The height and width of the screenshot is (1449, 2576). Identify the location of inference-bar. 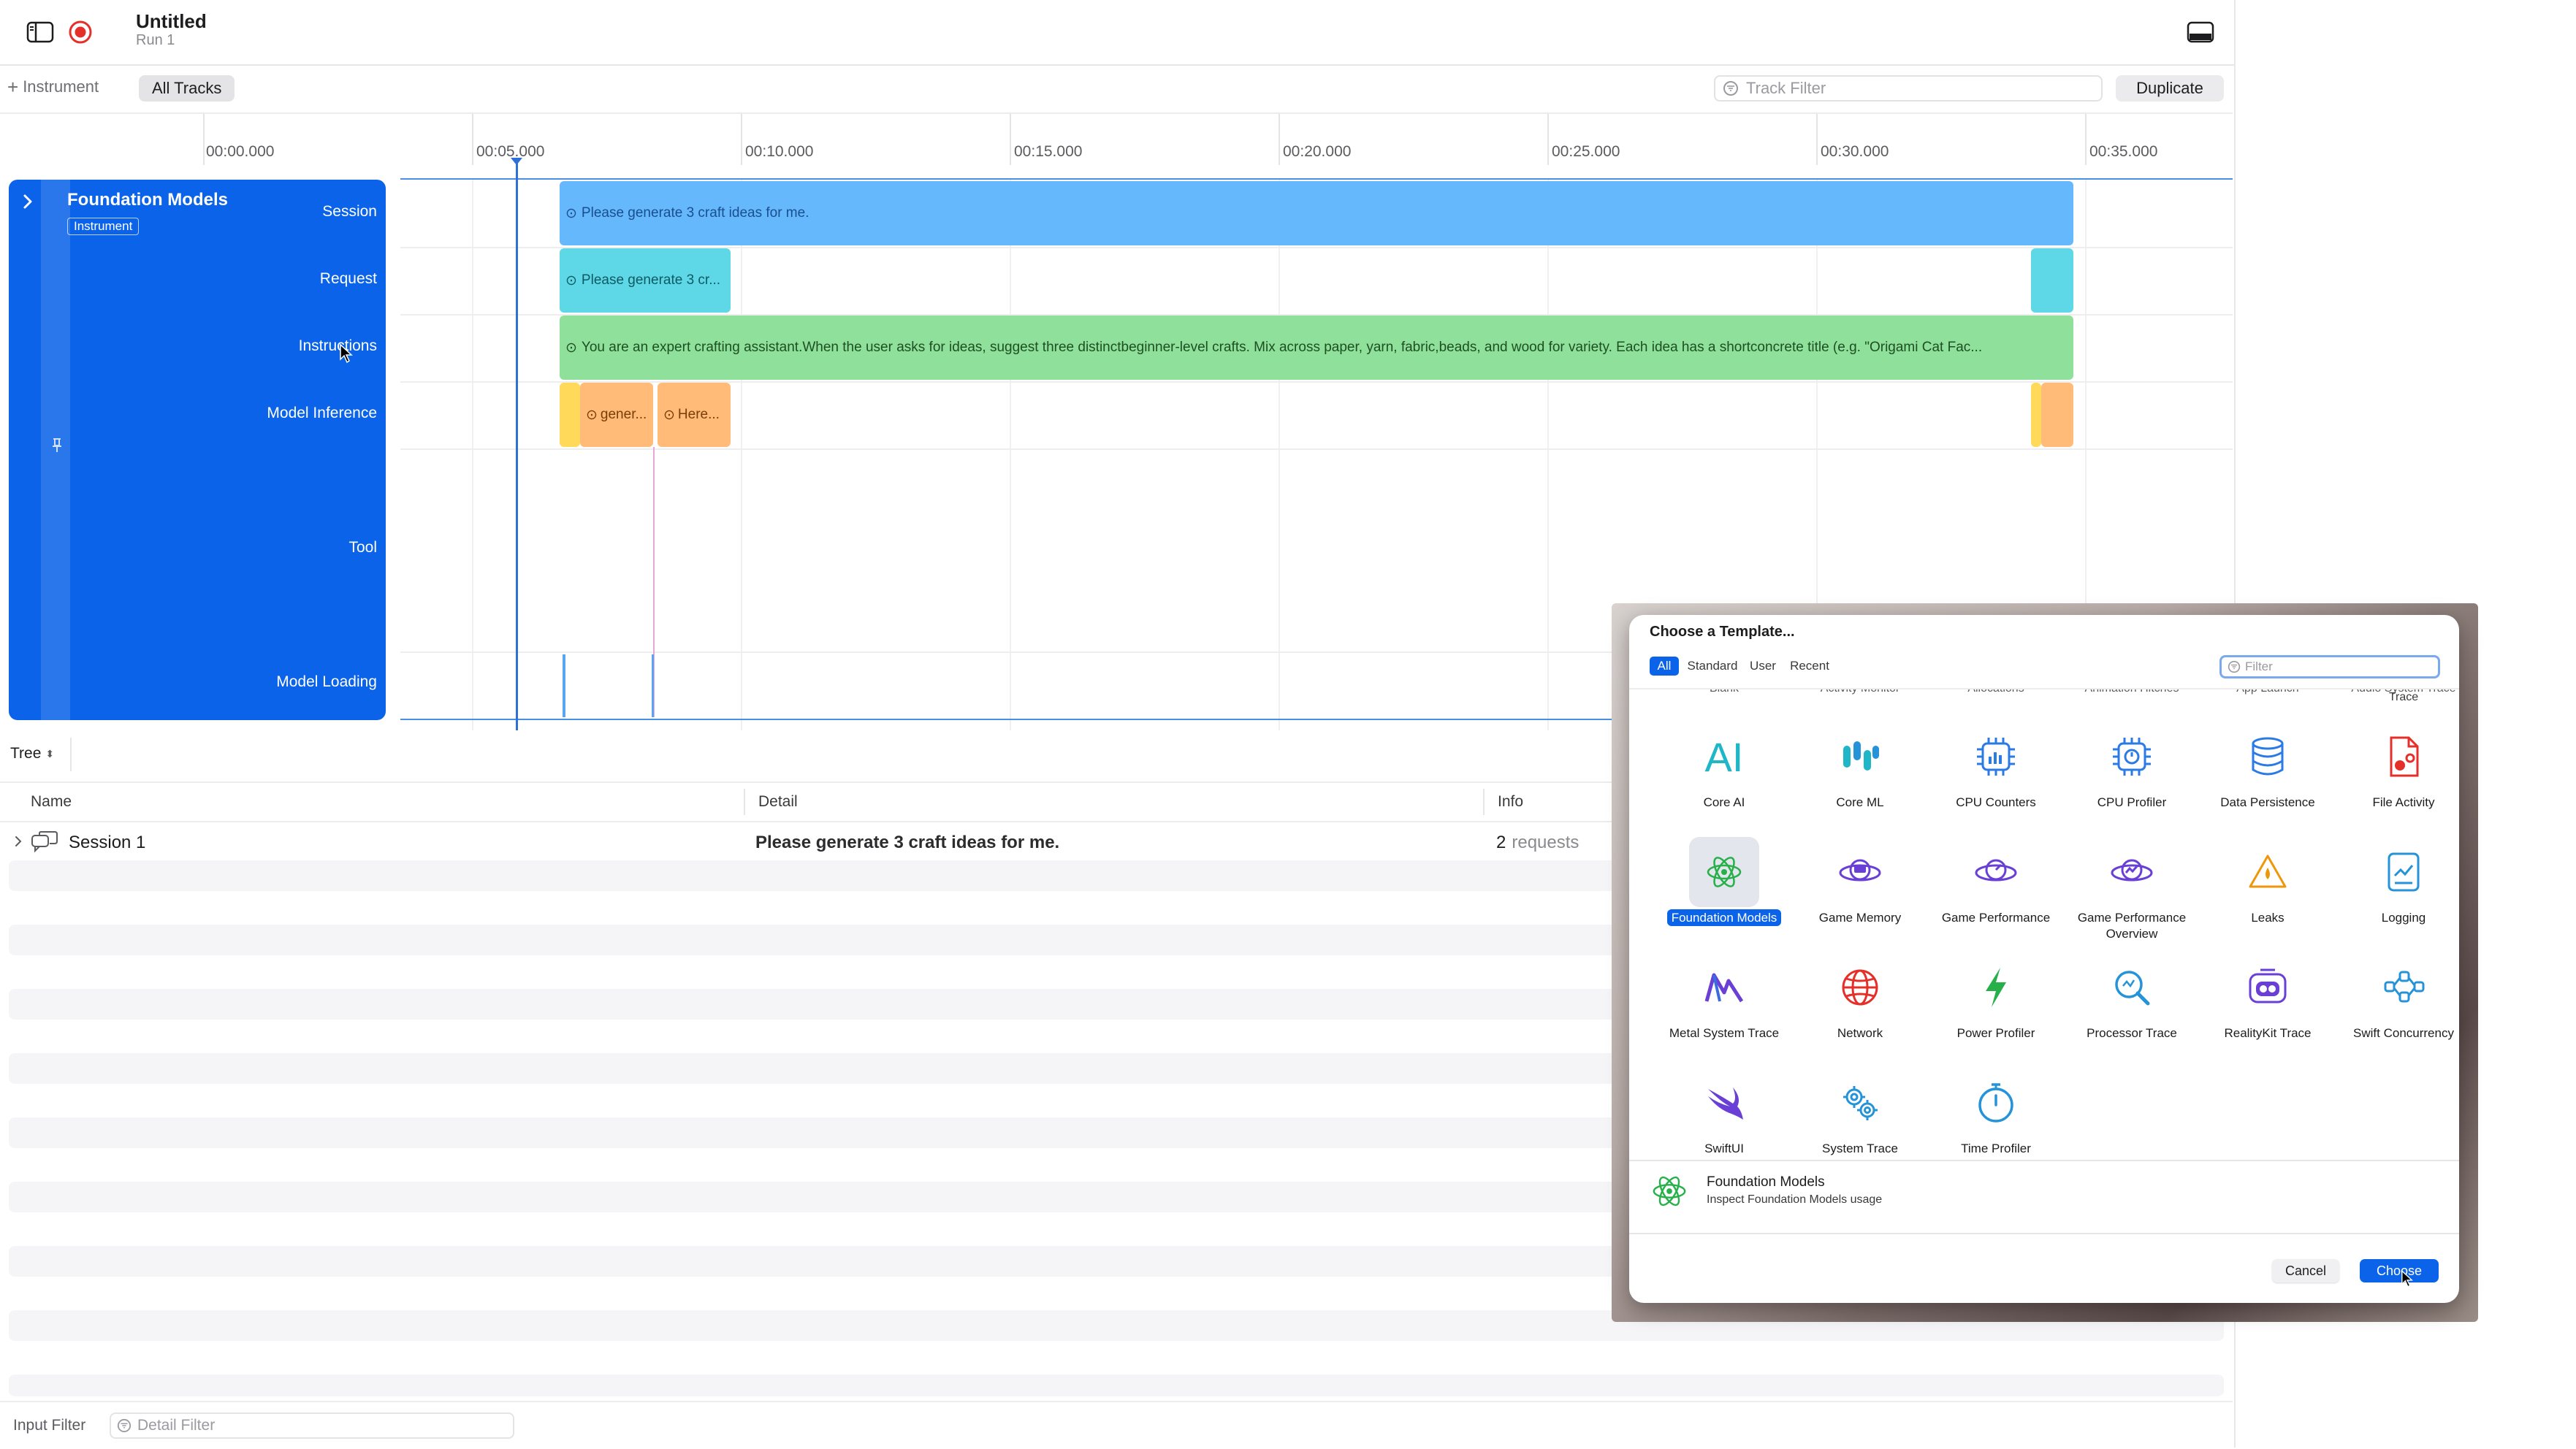
(2057, 415).